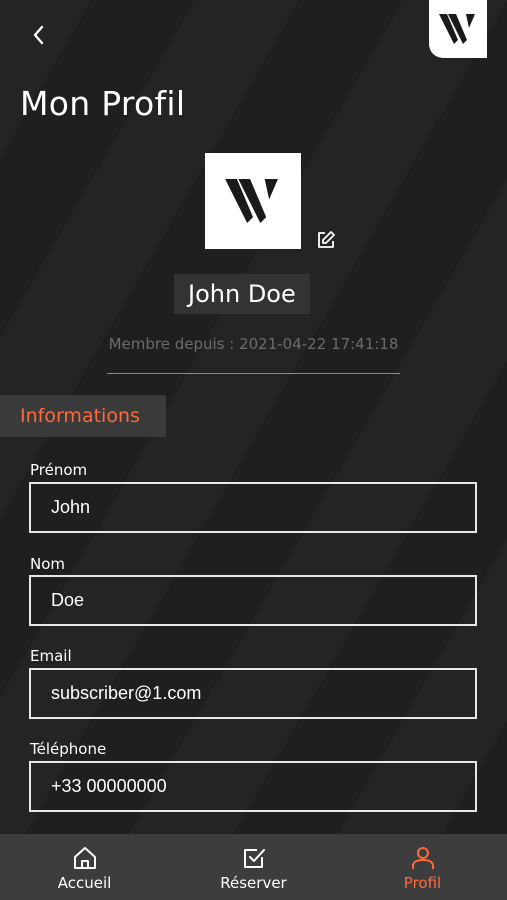 This screenshot has width=507, height=900. I want to click on checkbox-icon, so click(254, 858).